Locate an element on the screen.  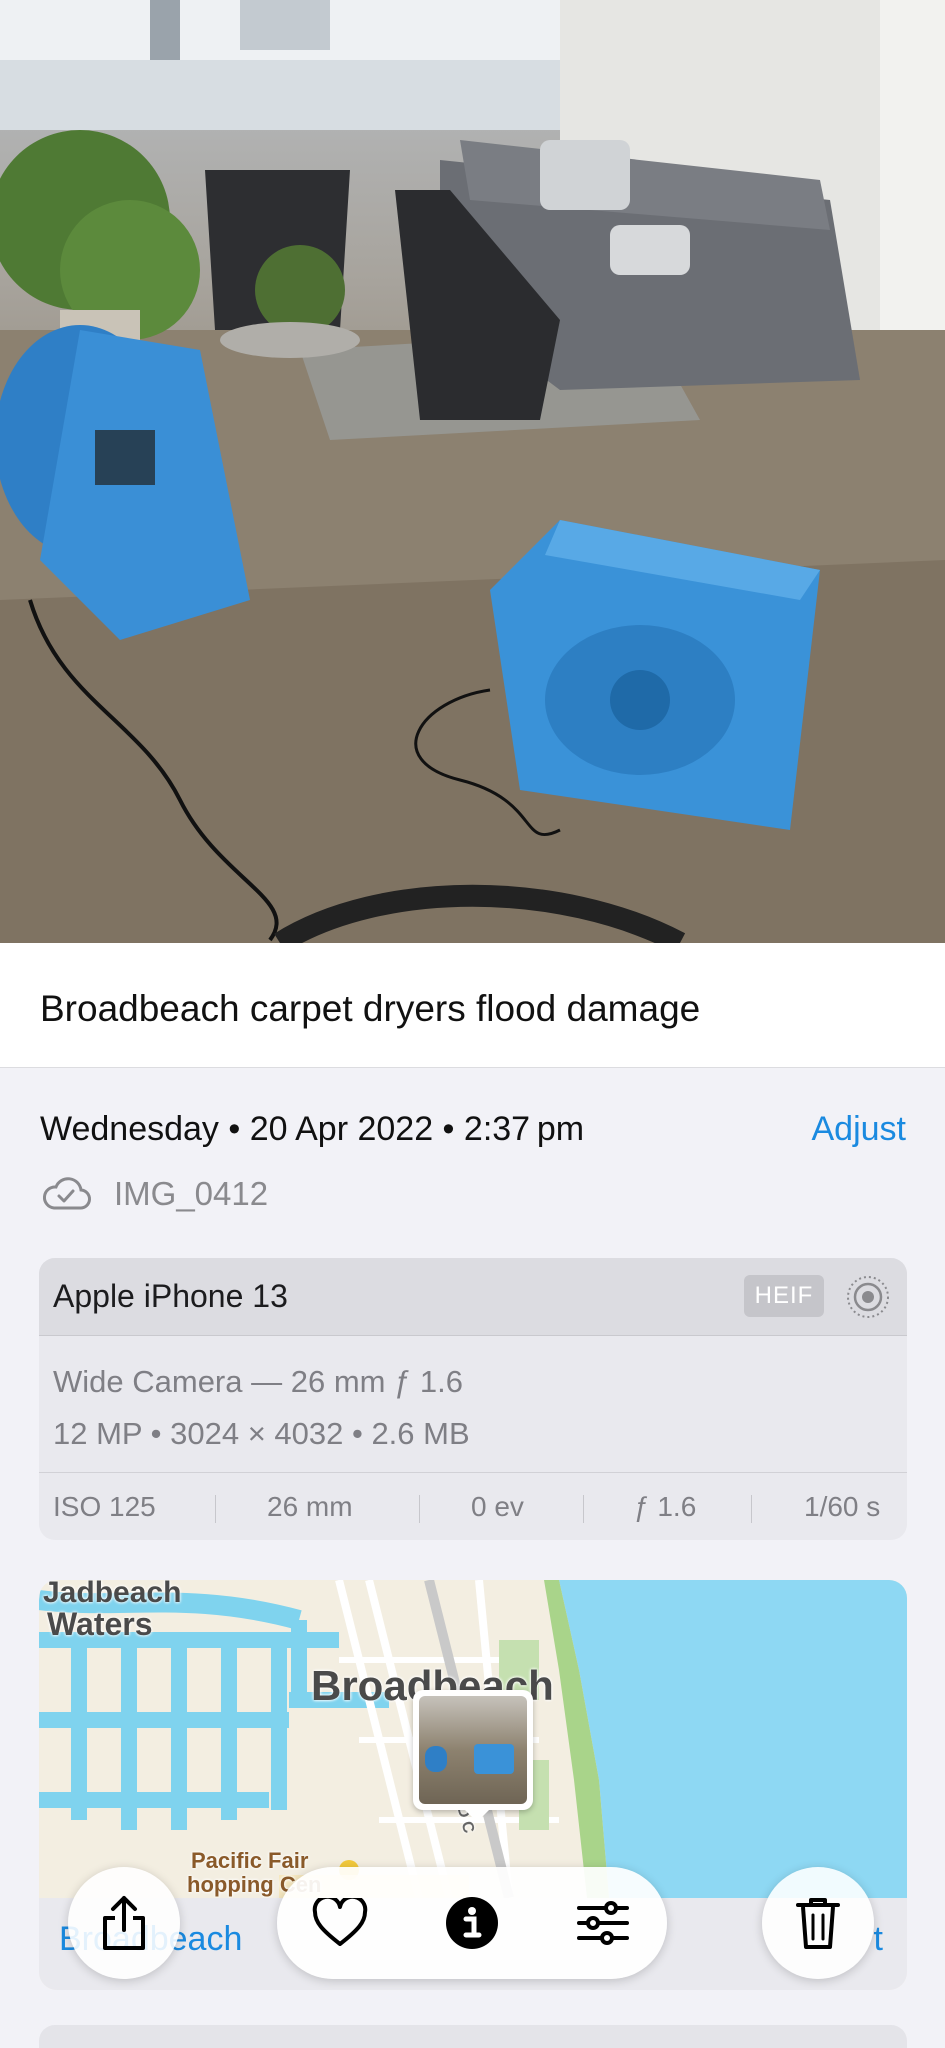
cloud-check-icon is located at coordinates (66, 1193).